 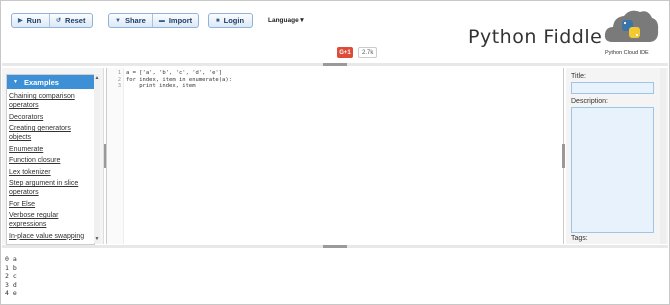 I want to click on code-line: print index, item, so click(x=161, y=86).